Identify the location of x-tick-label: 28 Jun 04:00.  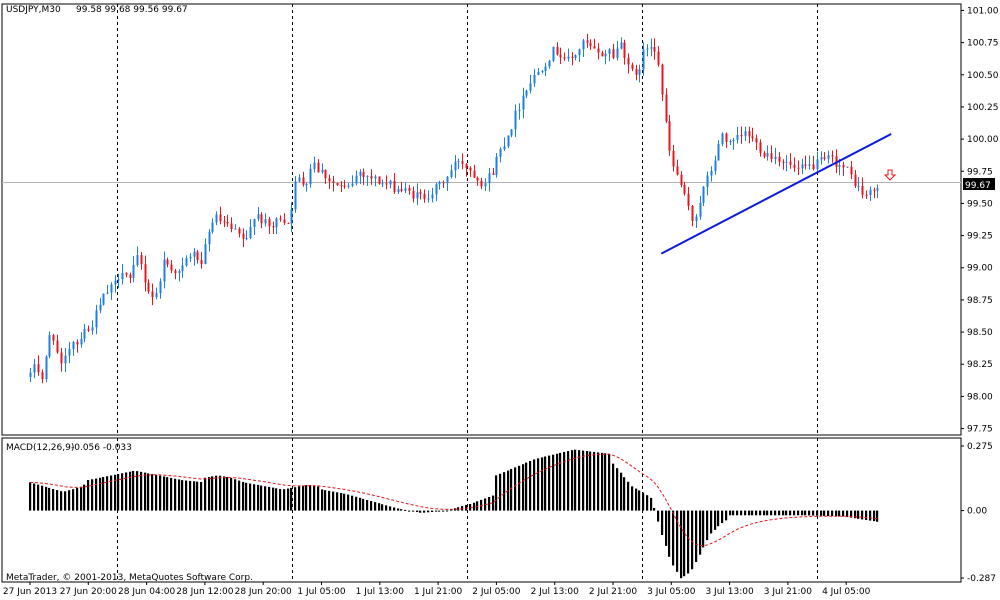
(146, 592).